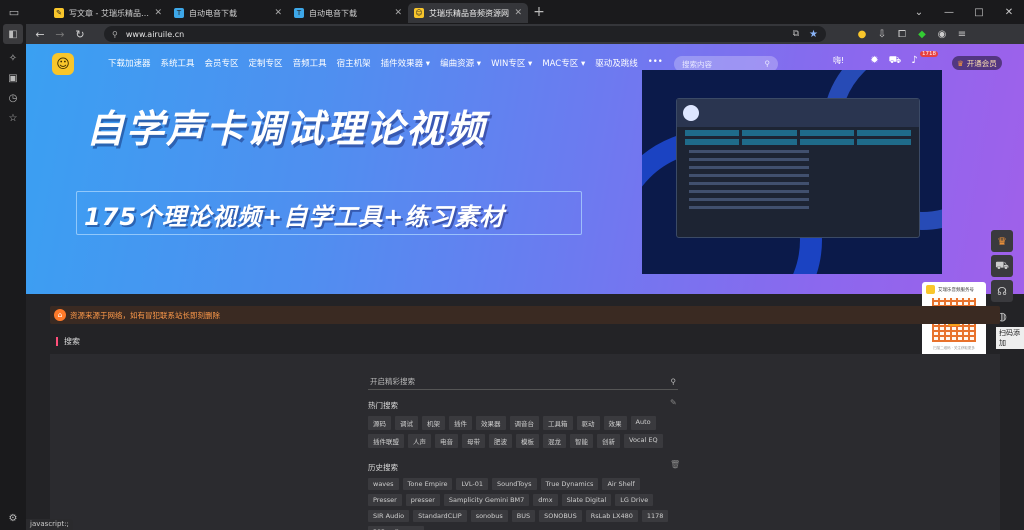 This screenshot has width=1024, height=530. I want to click on panel-search-input: 开启精彩搜索 ⚲, so click(523, 381).